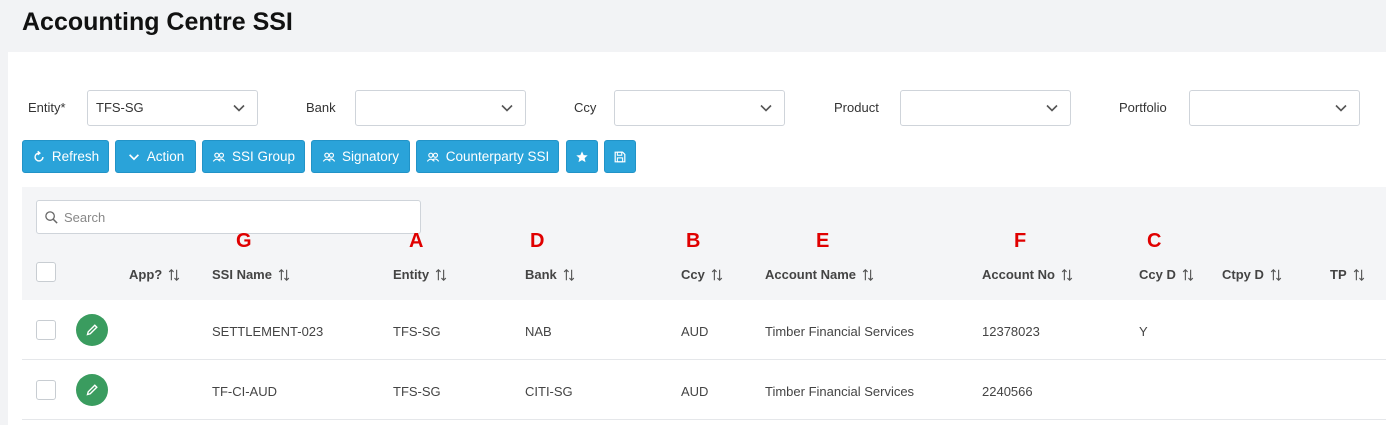 The height and width of the screenshot is (425, 1386). I want to click on search-input: Search, so click(228, 217).